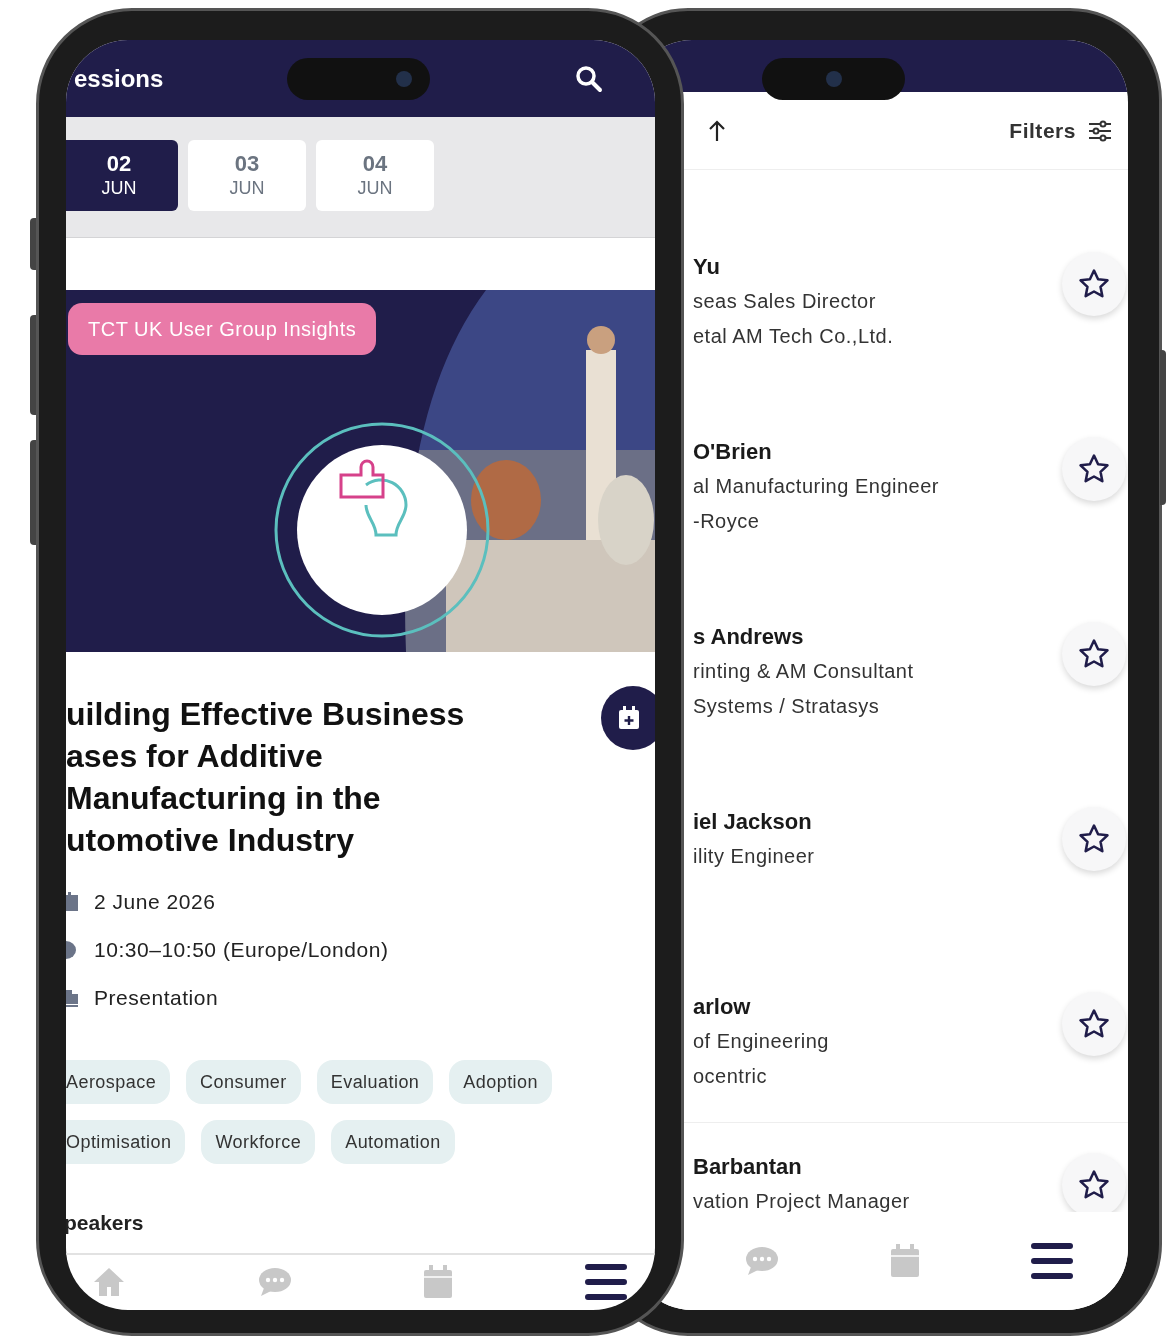 This screenshot has height=1338, width=1176. I want to click on speaker-role: of Engineering, so click(761, 1041).